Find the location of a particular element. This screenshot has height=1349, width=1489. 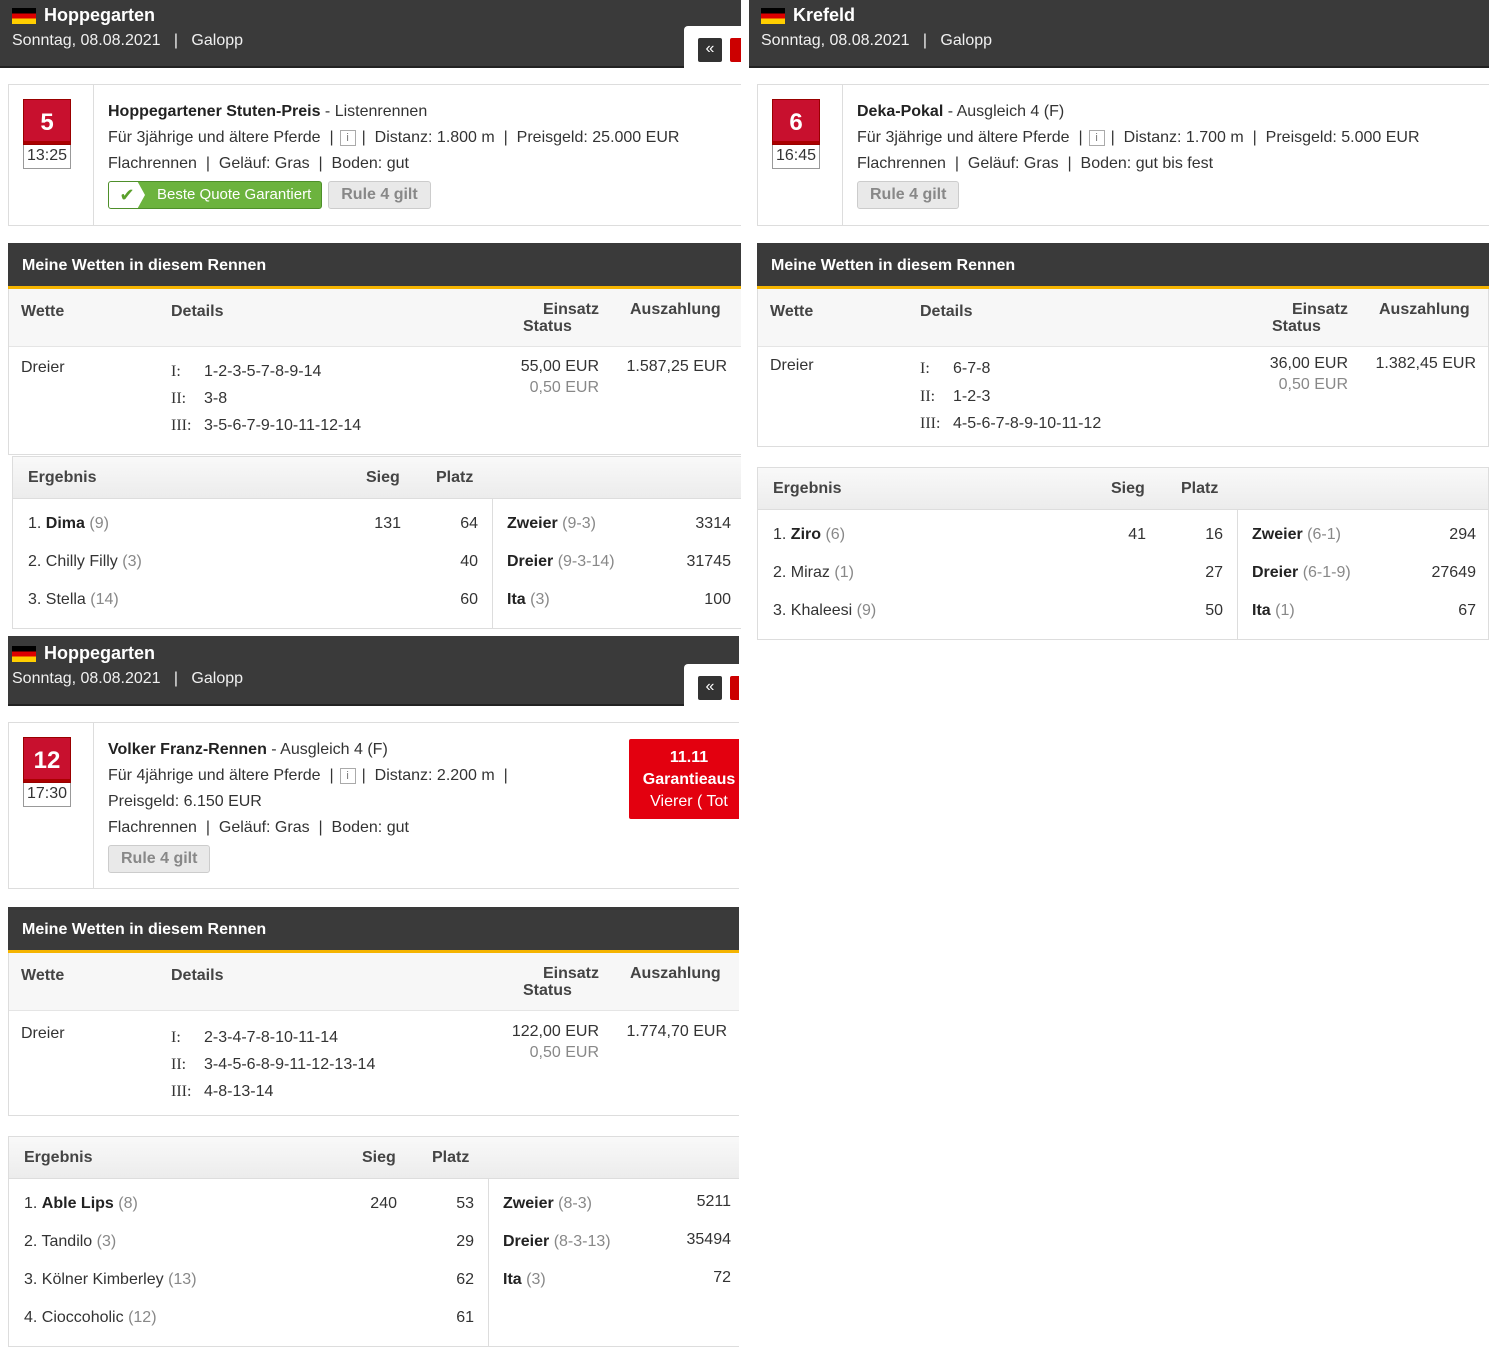

place-odds: 40 is located at coordinates (469, 561).